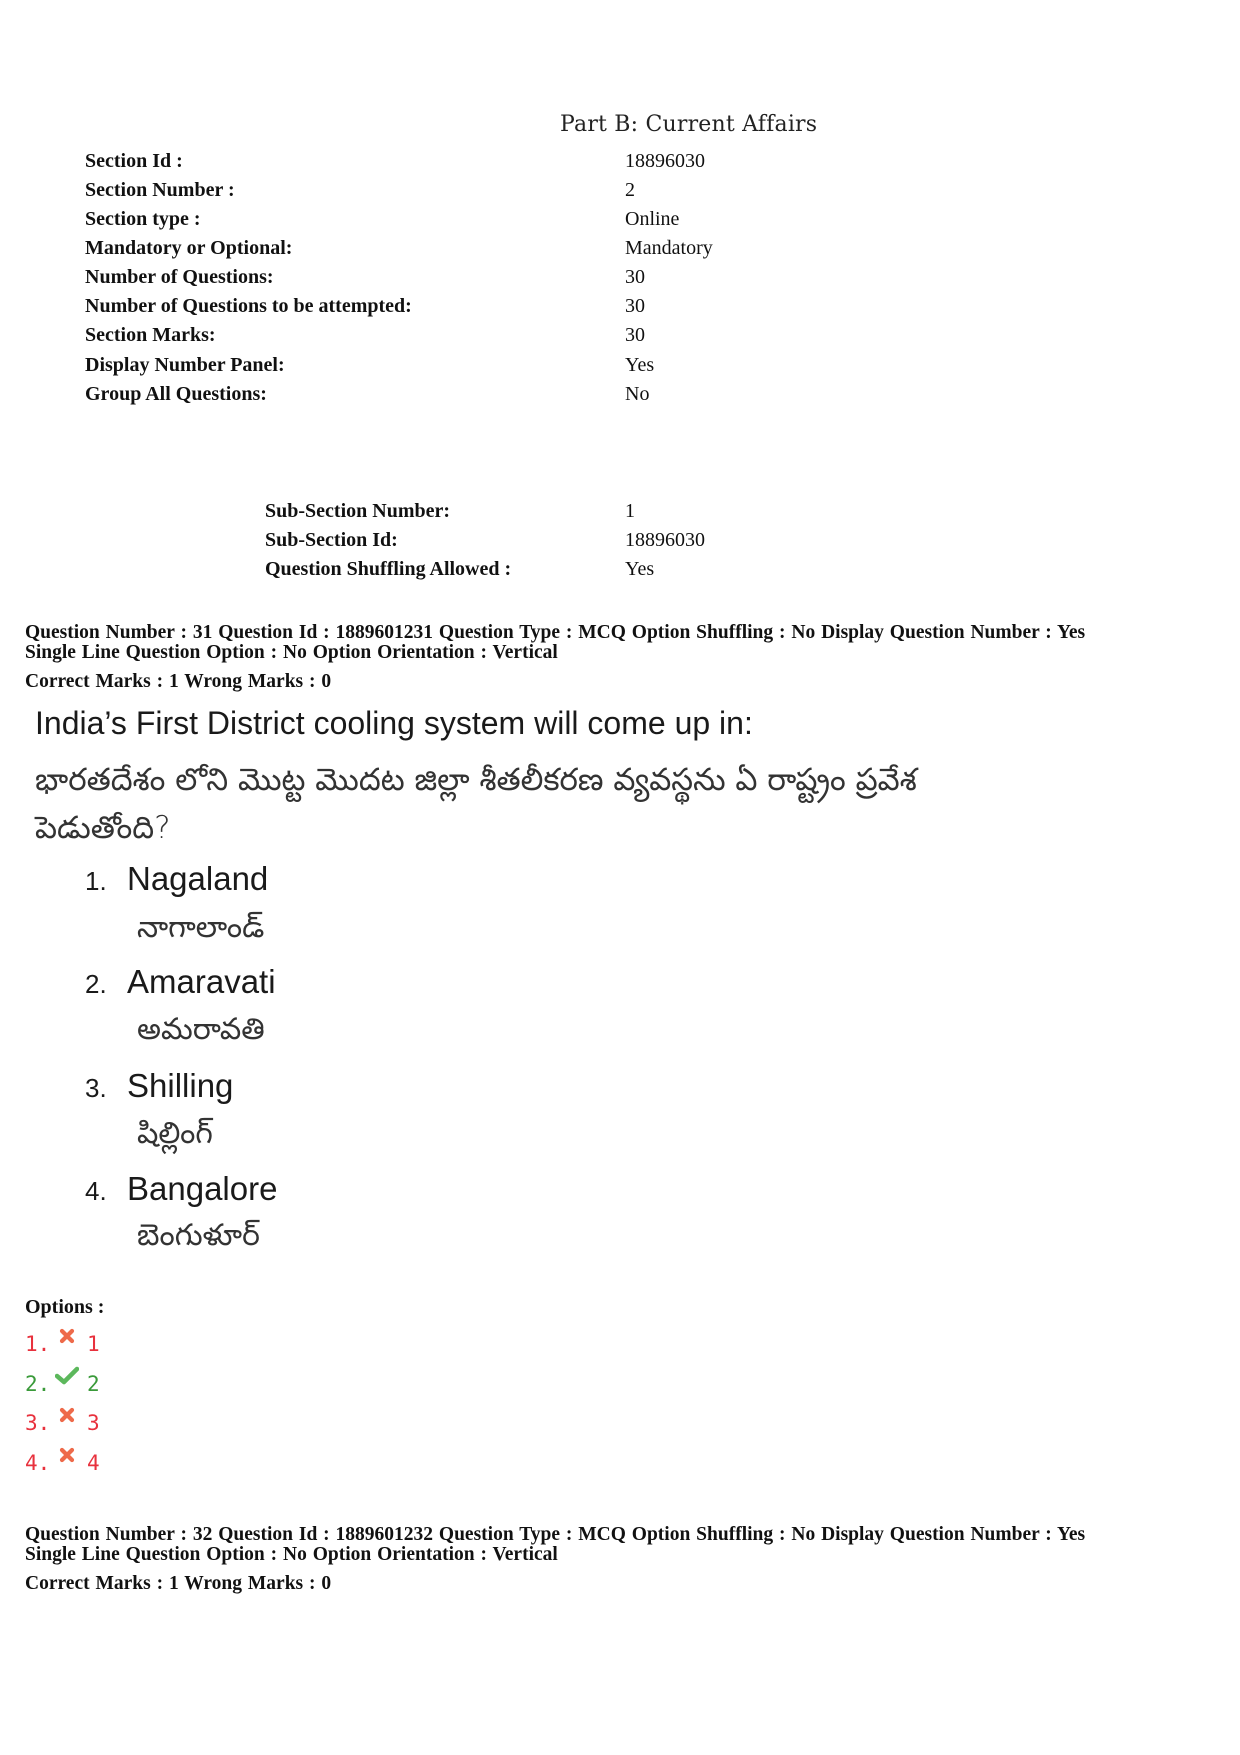  I want to click on options-label: Options :, so click(65, 1307).